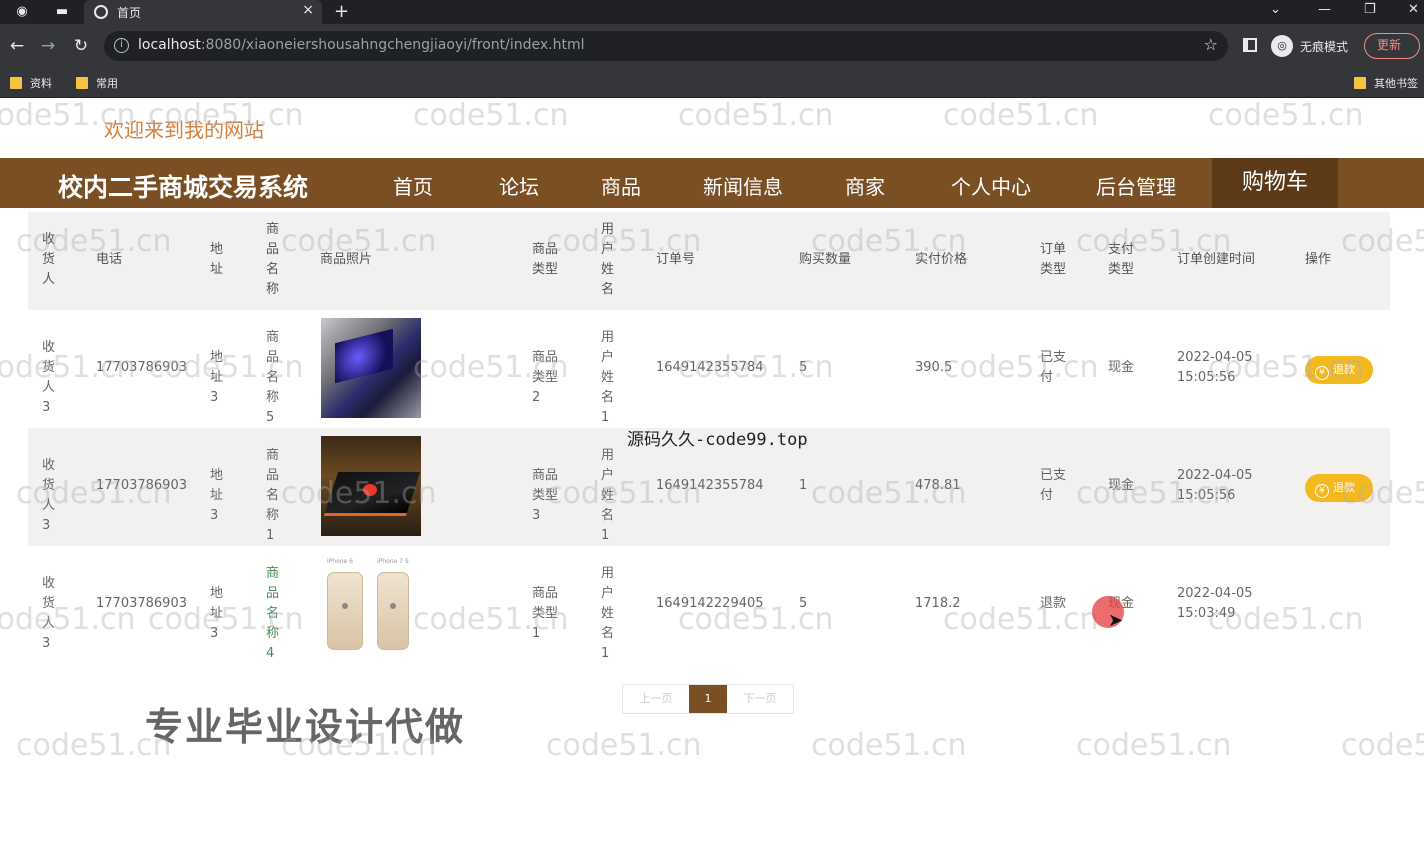  What do you see at coordinates (934, 367) in the screenshot?
I see `cell-price: 390.5` at bounding box center [934, 367].